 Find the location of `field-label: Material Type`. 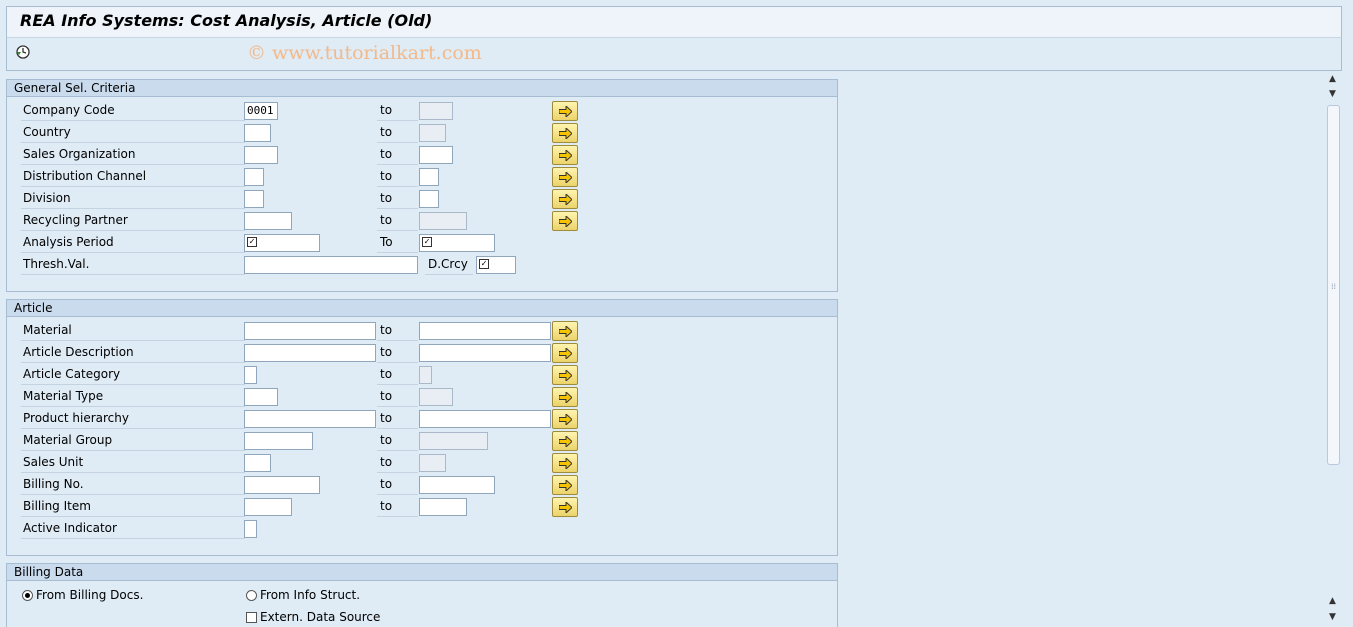

field-label: Material Type is located at coordinates (133, 397).